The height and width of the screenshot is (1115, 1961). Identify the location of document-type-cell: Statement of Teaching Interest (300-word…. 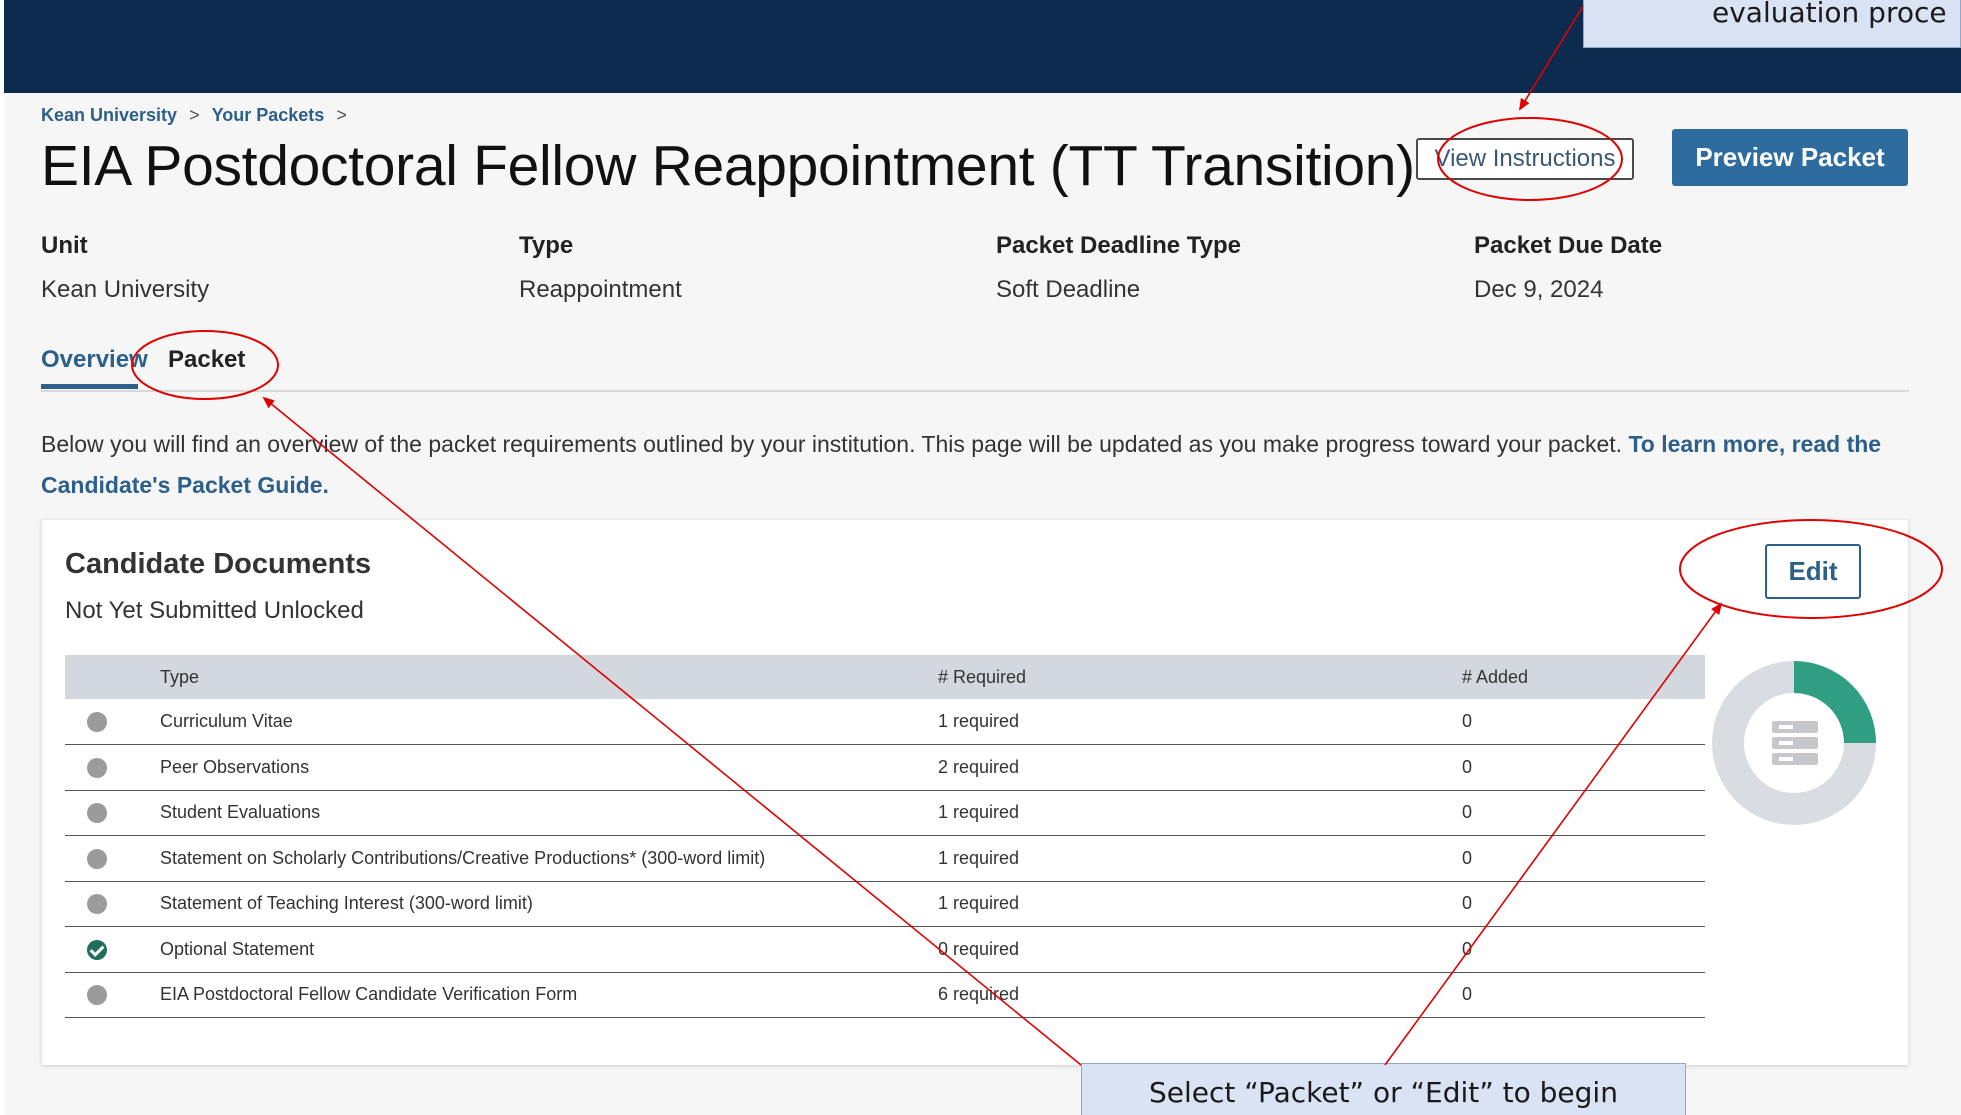
(346, 903).